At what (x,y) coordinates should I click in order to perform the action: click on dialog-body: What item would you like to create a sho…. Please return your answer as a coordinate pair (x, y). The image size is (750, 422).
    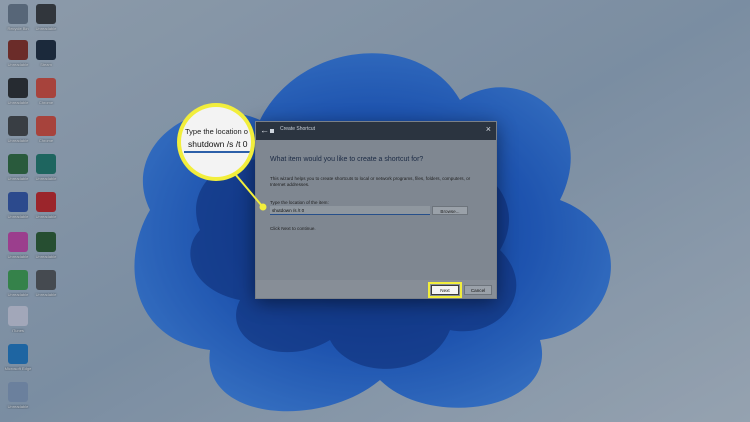
    Looking at the image, I should click on (376, 210).